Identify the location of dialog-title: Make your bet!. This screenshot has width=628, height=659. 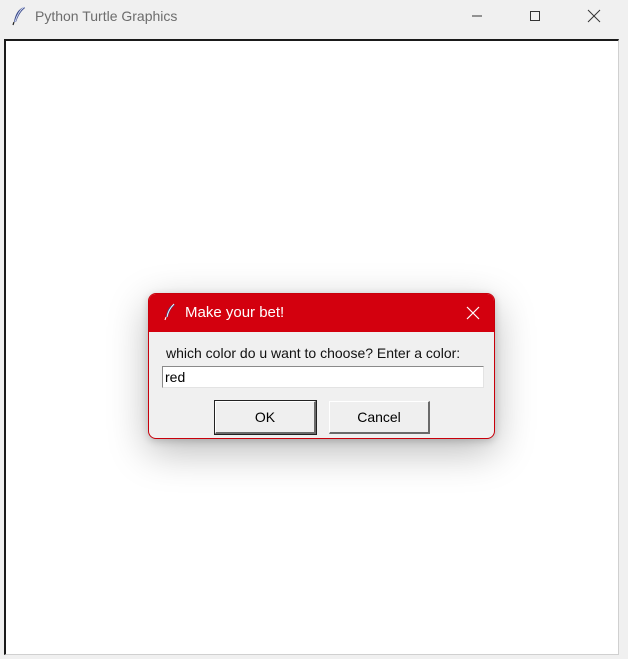
(235, 312).